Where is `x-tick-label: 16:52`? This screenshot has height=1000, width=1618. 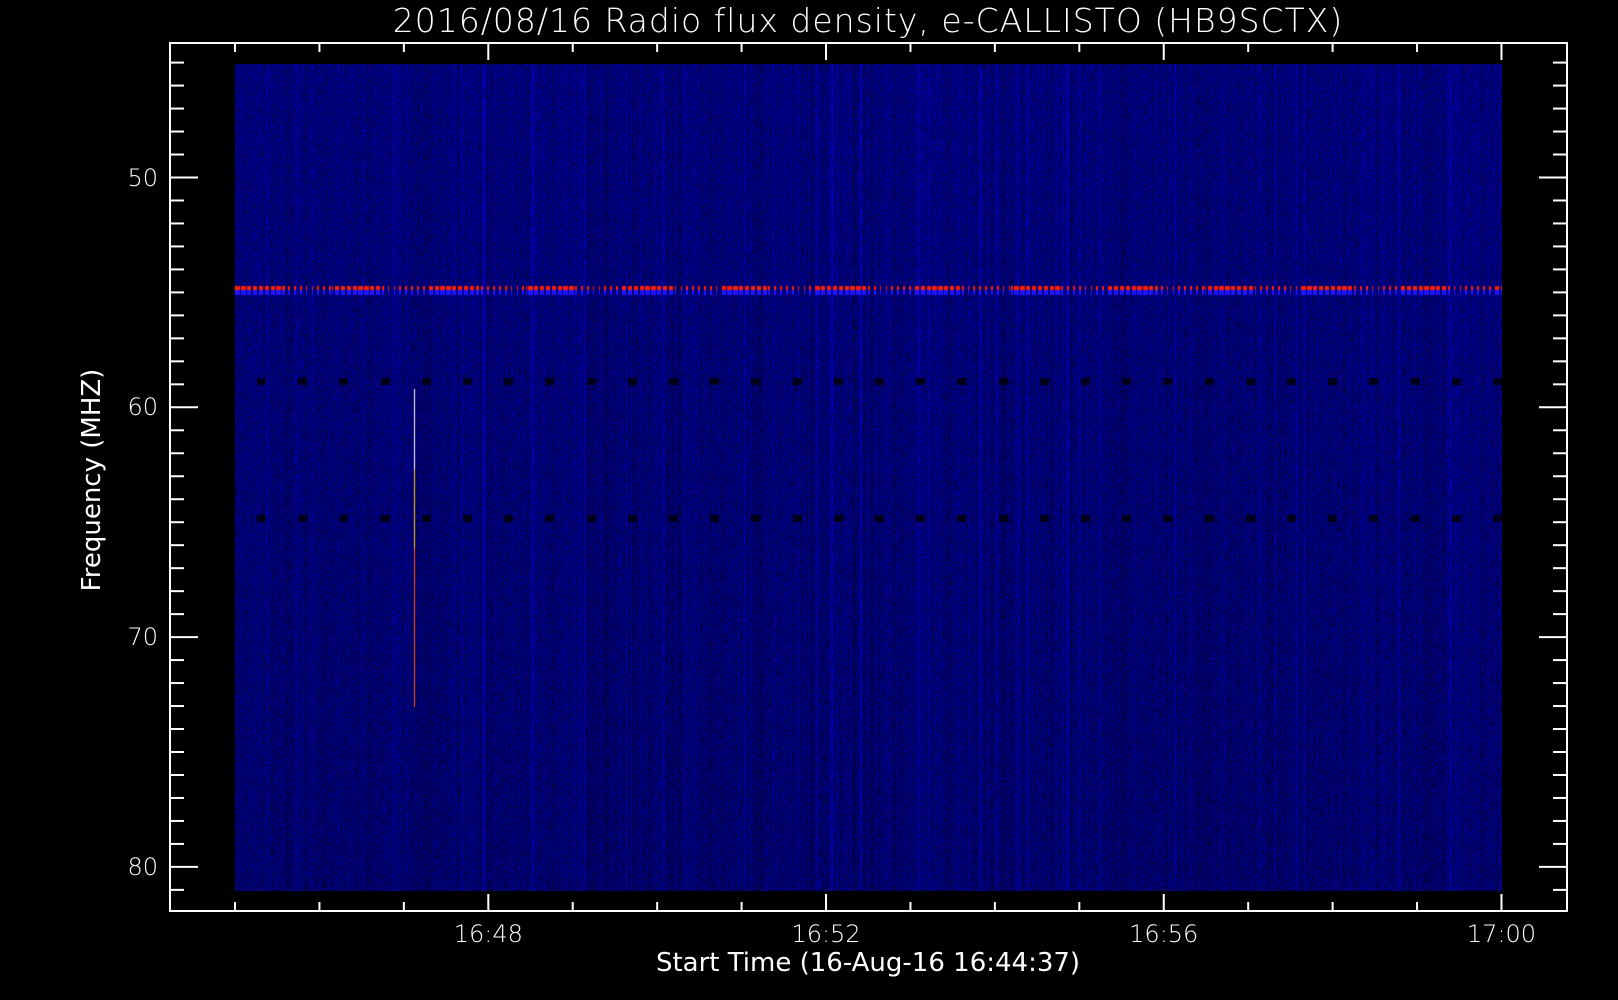
x-tick-label: 16:52 is located at coordinates (826, 934).